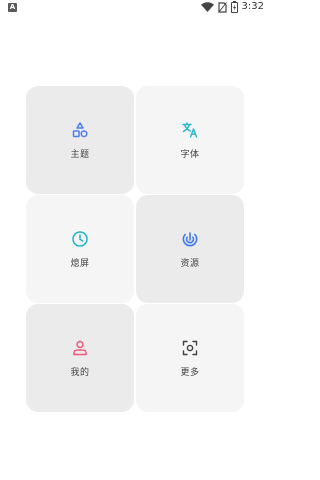  Describe the element at coordinates (190, 130) in the screenshot. I see `font-translate-icon` at that location.